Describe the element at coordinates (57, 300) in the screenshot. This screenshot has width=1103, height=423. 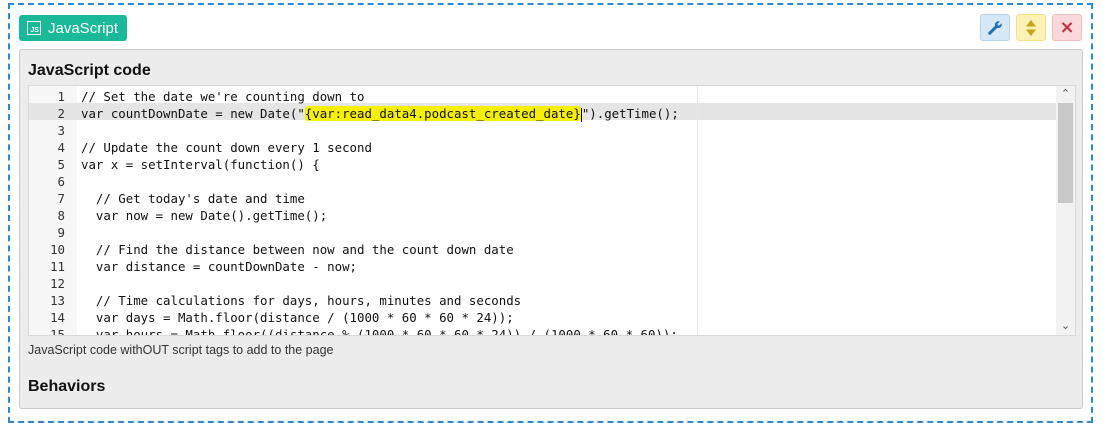
I see `line-number: 13` at that location.